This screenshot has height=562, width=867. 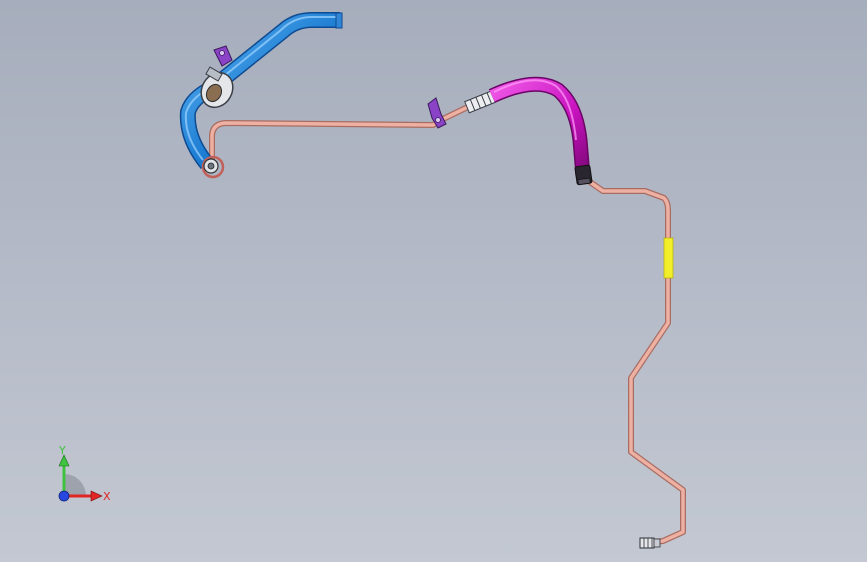 I want to click on upper-mounting-clip, so click(x=223, y=56).